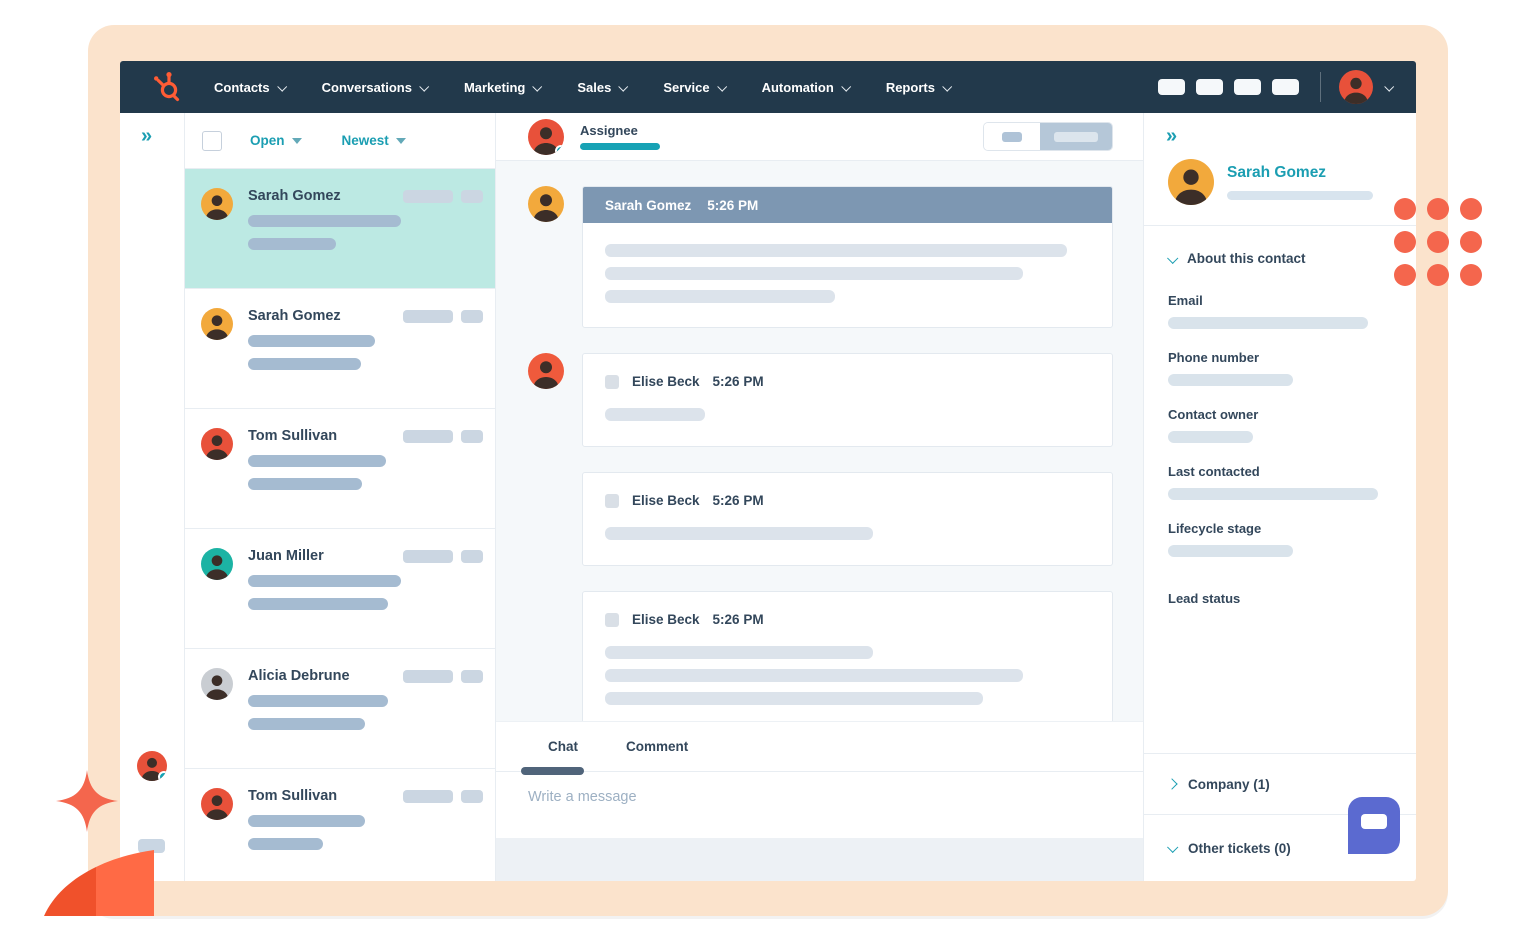  What do you see at coordinates (797, 87) in the screenshot?
I see `nav-item-label: Automation` at bounding box center [797, 87].